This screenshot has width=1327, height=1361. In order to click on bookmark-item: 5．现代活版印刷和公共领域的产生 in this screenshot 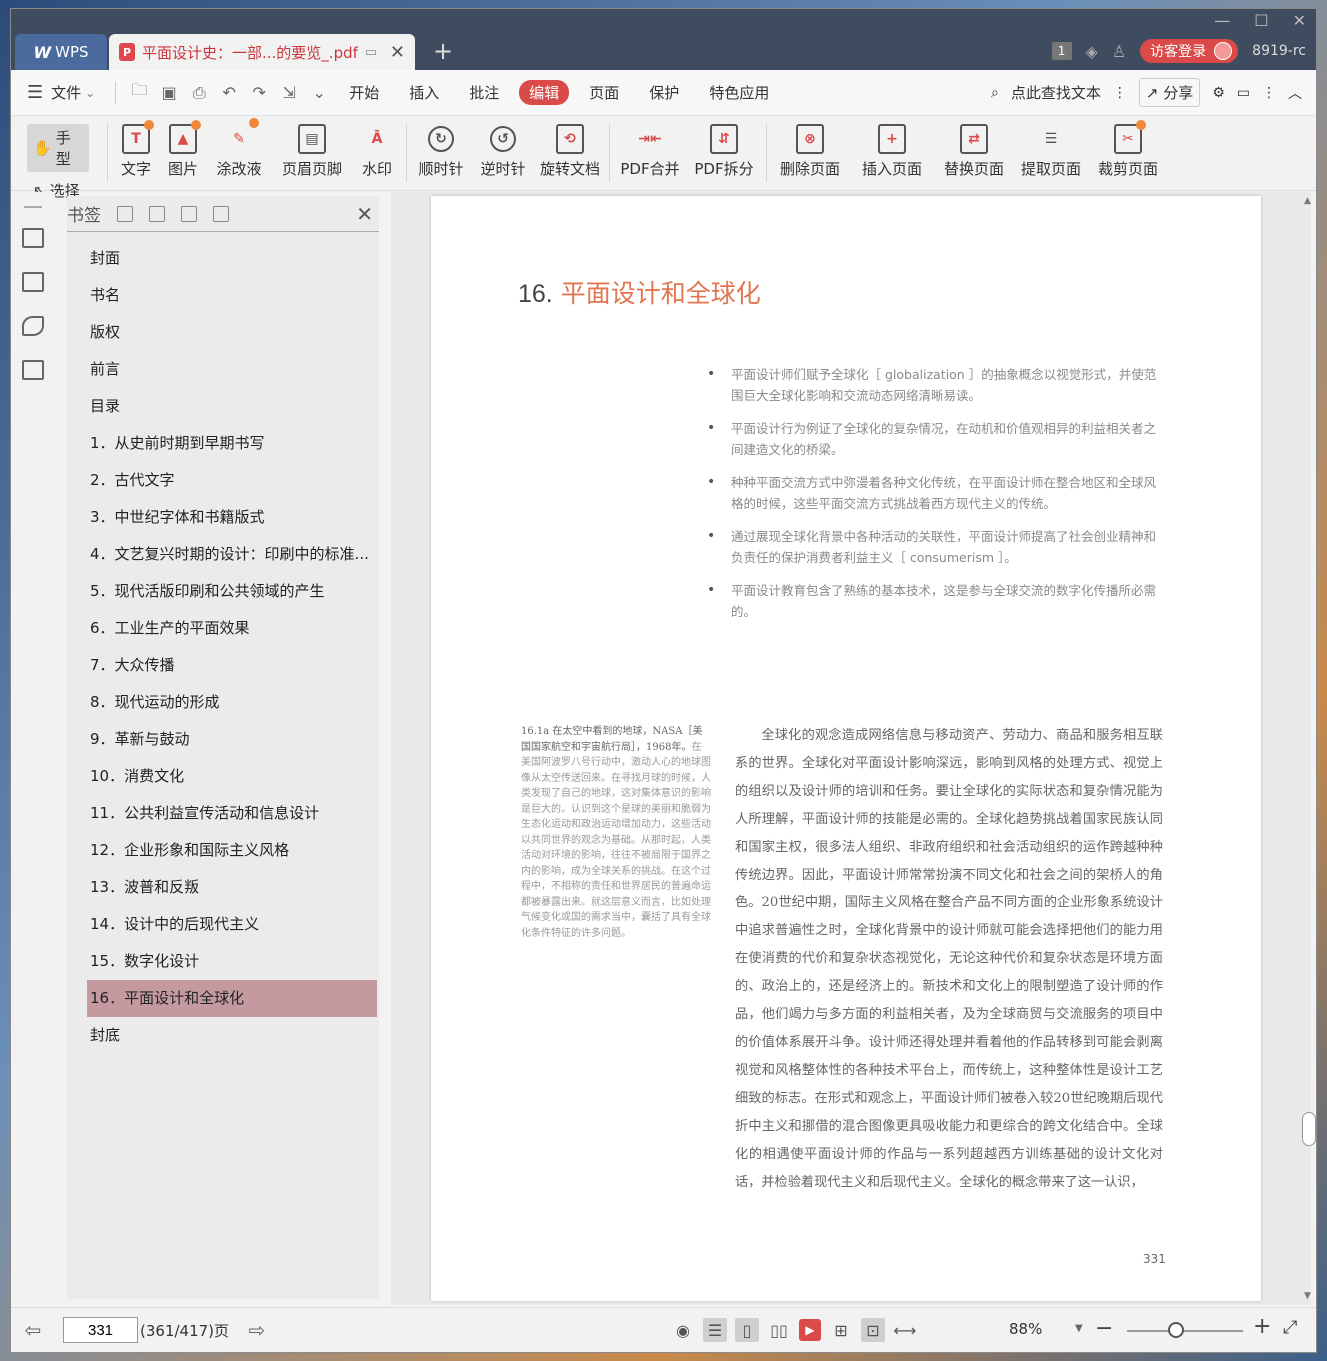, I will do `click(223, 591)`.